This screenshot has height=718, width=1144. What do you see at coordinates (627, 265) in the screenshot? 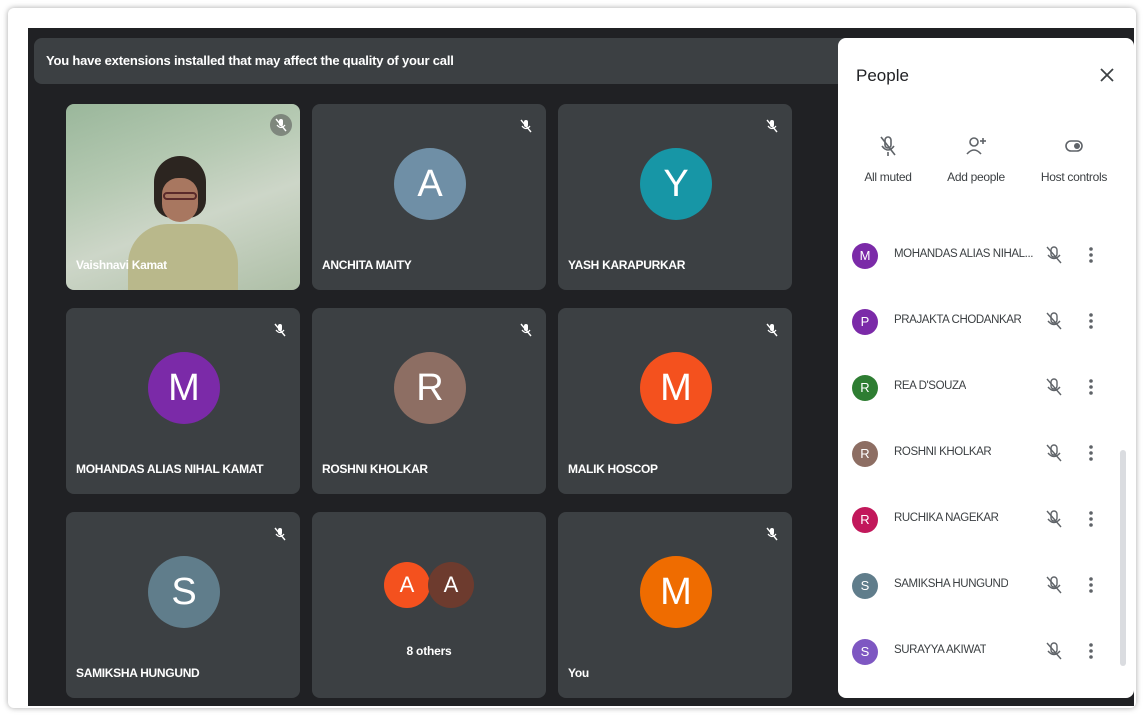
I see `participant-name: YASH KARAPURKAR` at bounding box center [627, 265].